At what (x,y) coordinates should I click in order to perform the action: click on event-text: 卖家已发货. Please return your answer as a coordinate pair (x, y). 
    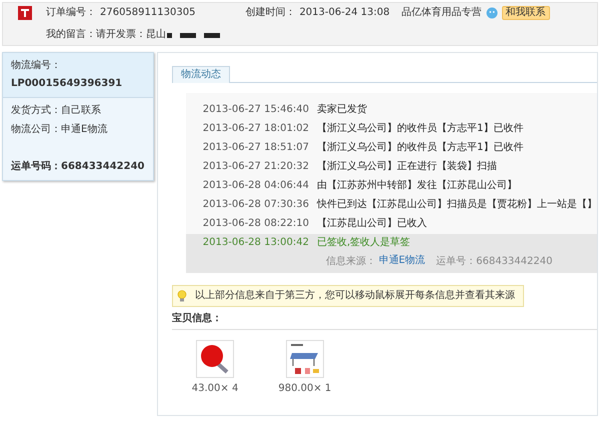
    Looking at the image, I should click on (342, 110).